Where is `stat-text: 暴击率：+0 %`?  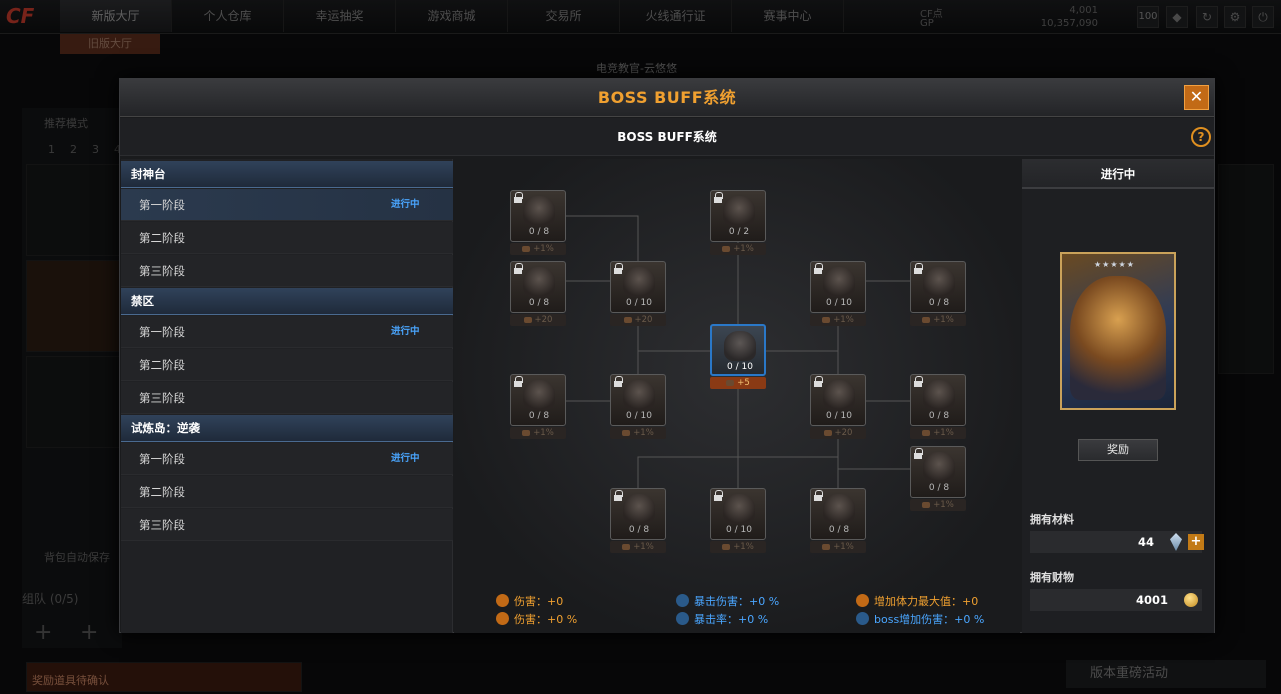 stat-text: 暴击率：+0 % is located at coordinates (731, 619).